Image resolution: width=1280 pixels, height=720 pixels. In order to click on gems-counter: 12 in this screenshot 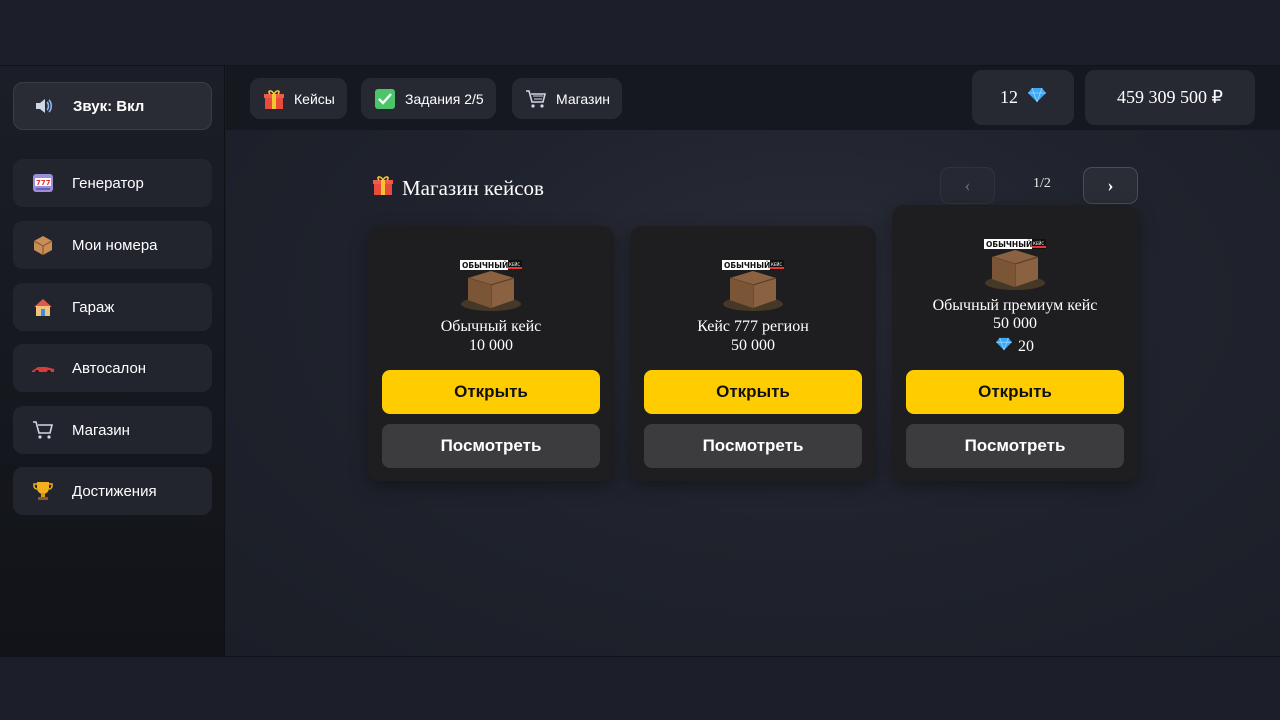, I will do `click(1023, 97)`.